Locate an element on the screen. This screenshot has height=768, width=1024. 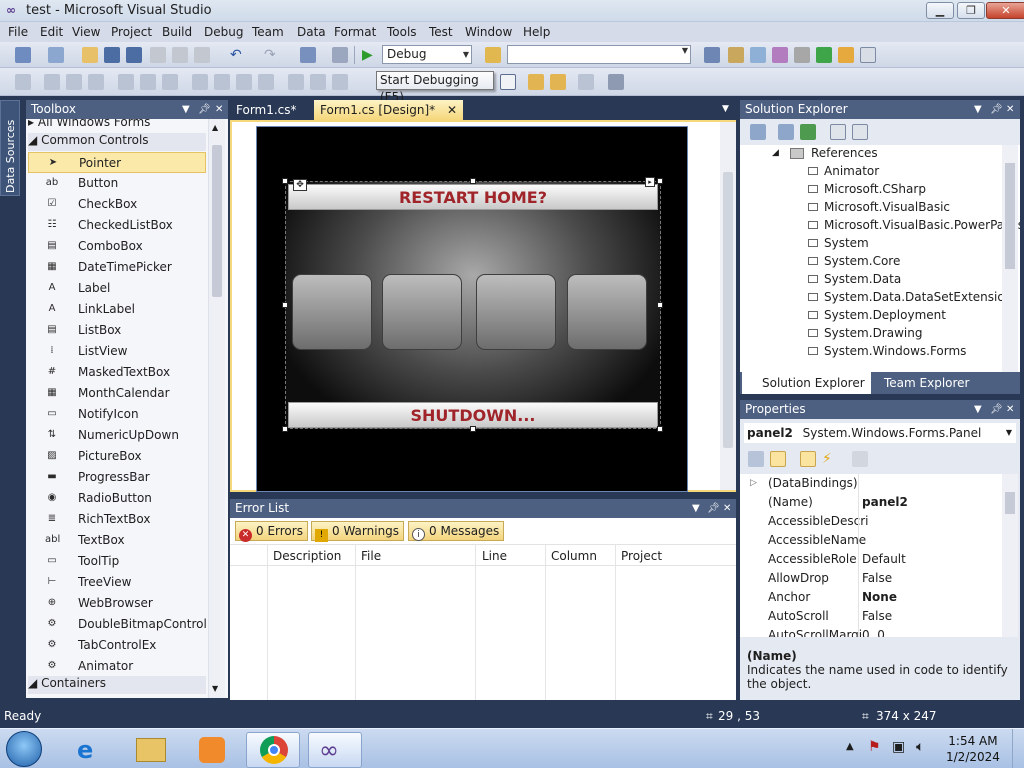
property-value: panel2 is located at coordinates (885, 502).